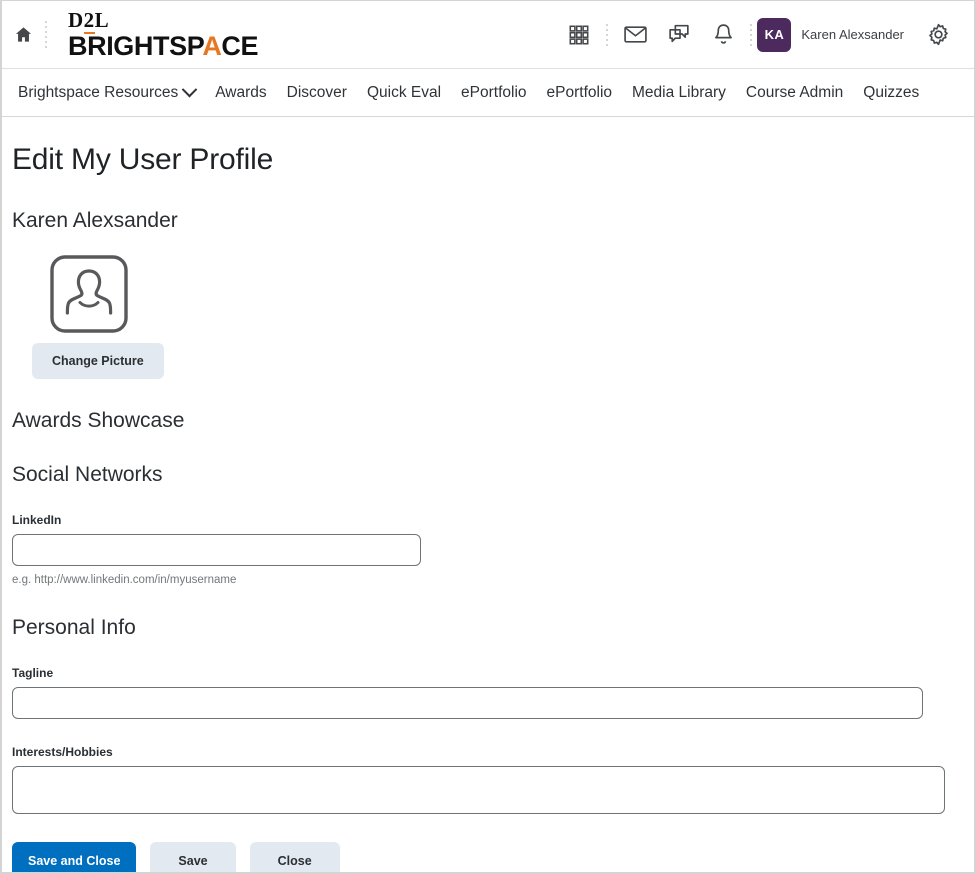  Describe the element at coordinates (488, 35) in the screenshot. I see `app-header: D2L BRIGHTSPACE KA Karen Alexsander` at that location.